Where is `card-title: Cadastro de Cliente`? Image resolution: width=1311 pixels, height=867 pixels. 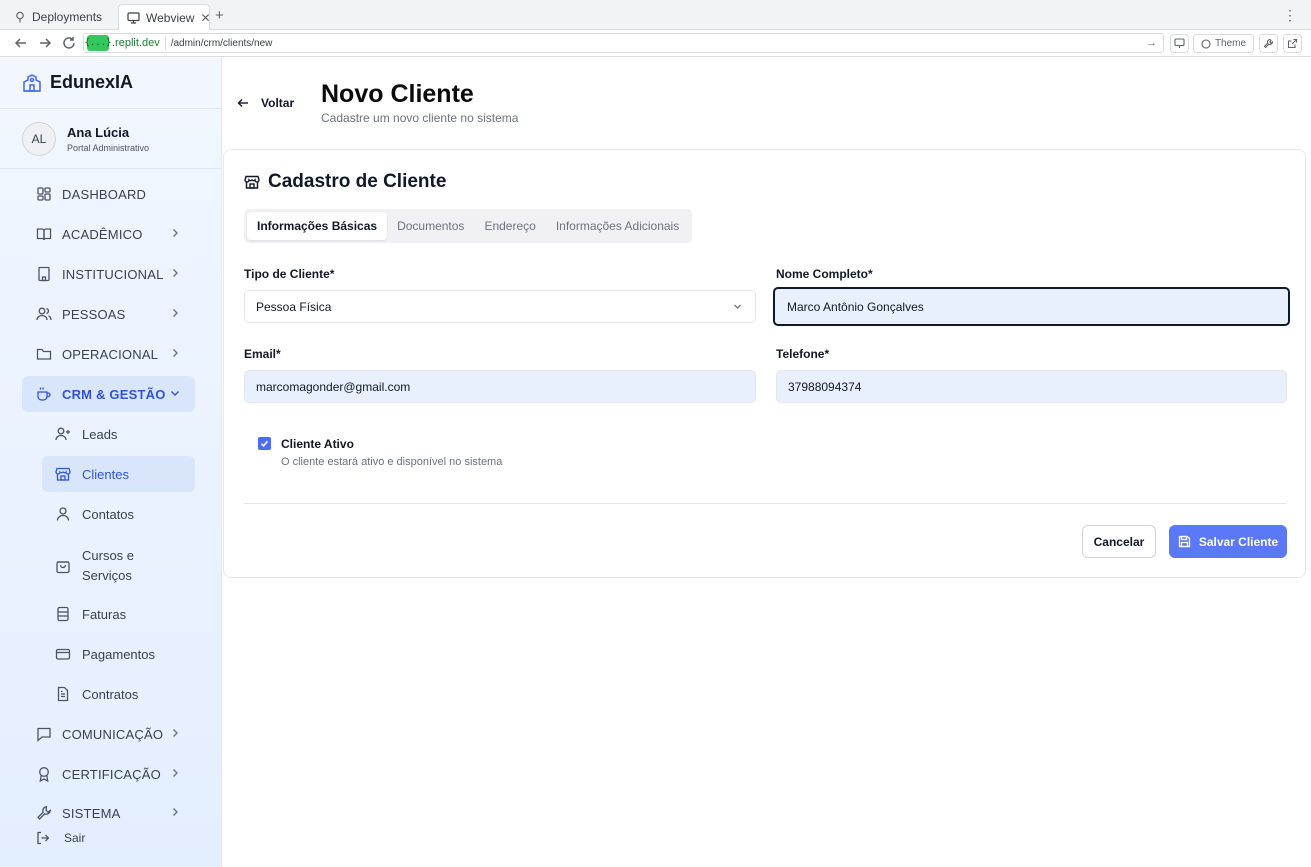
card-title: Cadastro de Cliente is located at coordinates (345, 182).